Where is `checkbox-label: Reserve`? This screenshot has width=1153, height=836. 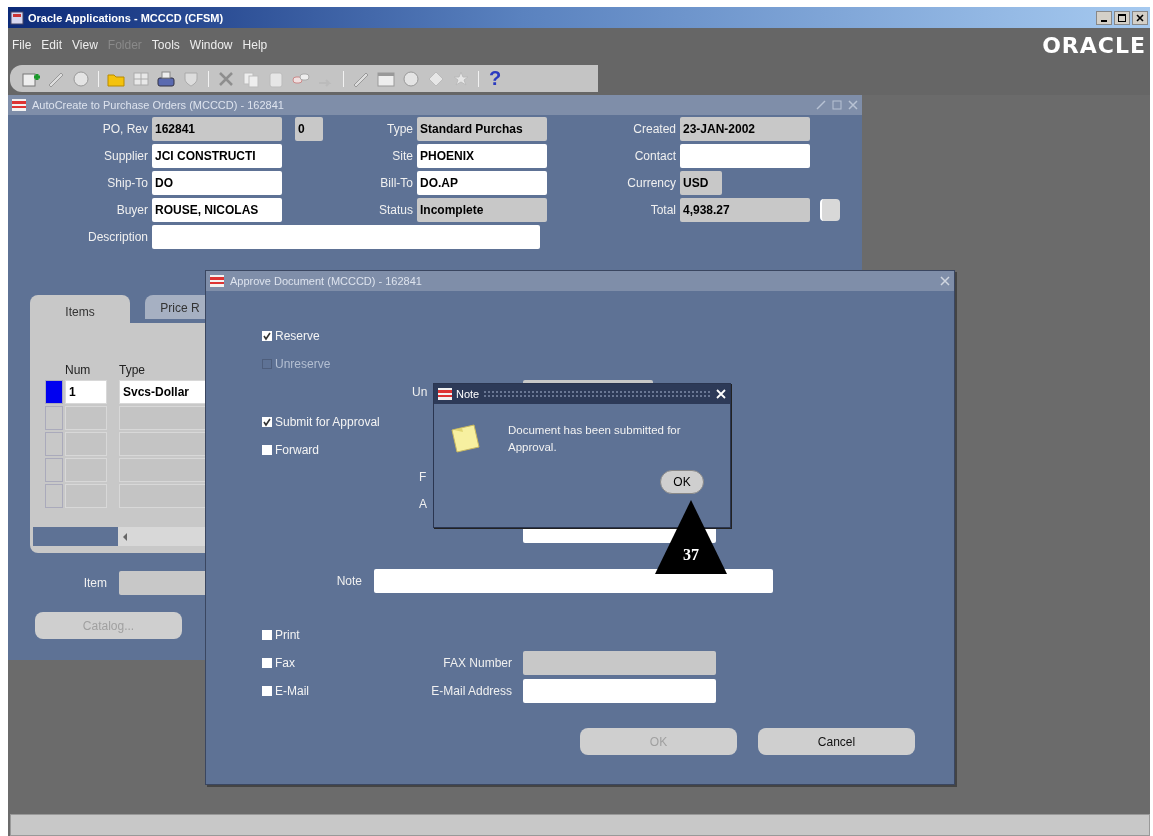 checkbox-label: Reserve is located at coordinates (297, 336).